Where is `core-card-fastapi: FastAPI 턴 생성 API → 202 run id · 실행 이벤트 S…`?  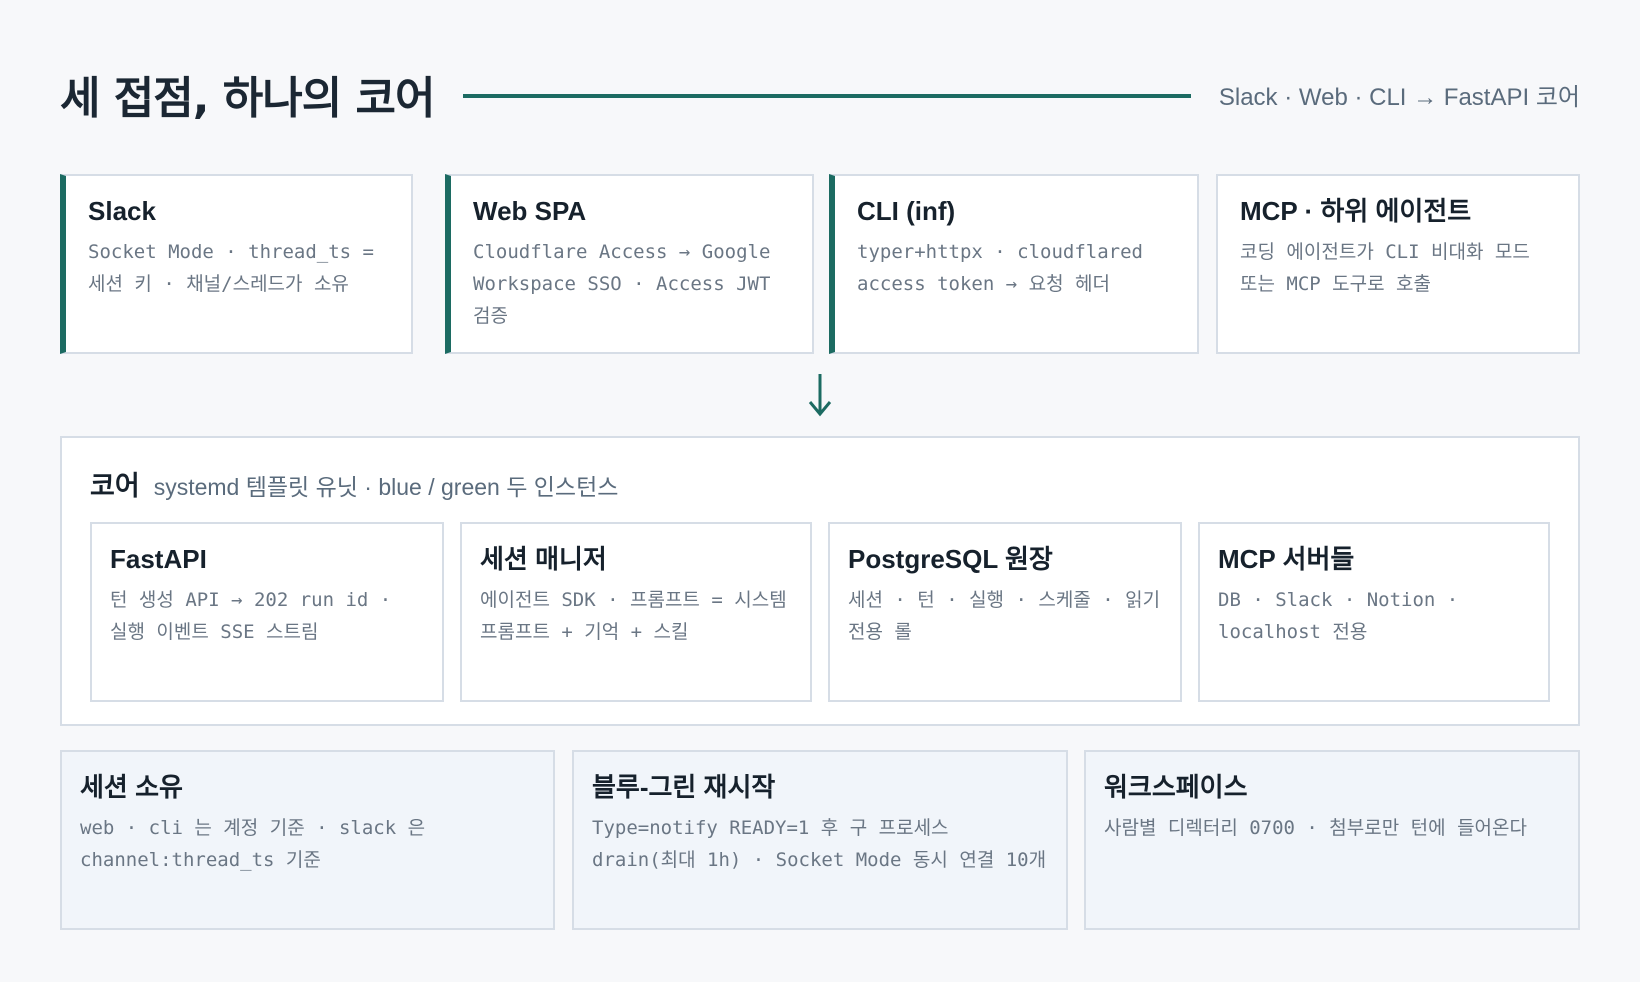 core-card-fastapi: FastAPI 턴 생성 API → 202 run id · 실행 이벤트 S… is located at coordinates (267, 612).